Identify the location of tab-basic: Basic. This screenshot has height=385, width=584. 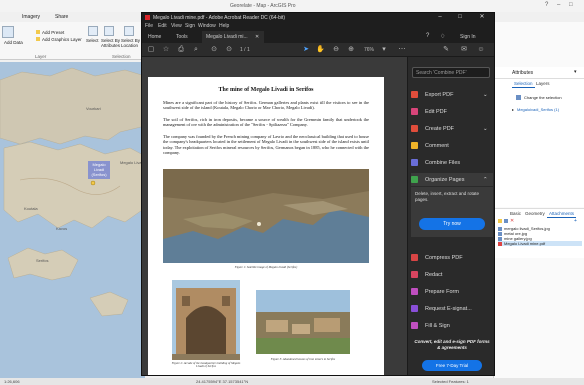
(515, 213).